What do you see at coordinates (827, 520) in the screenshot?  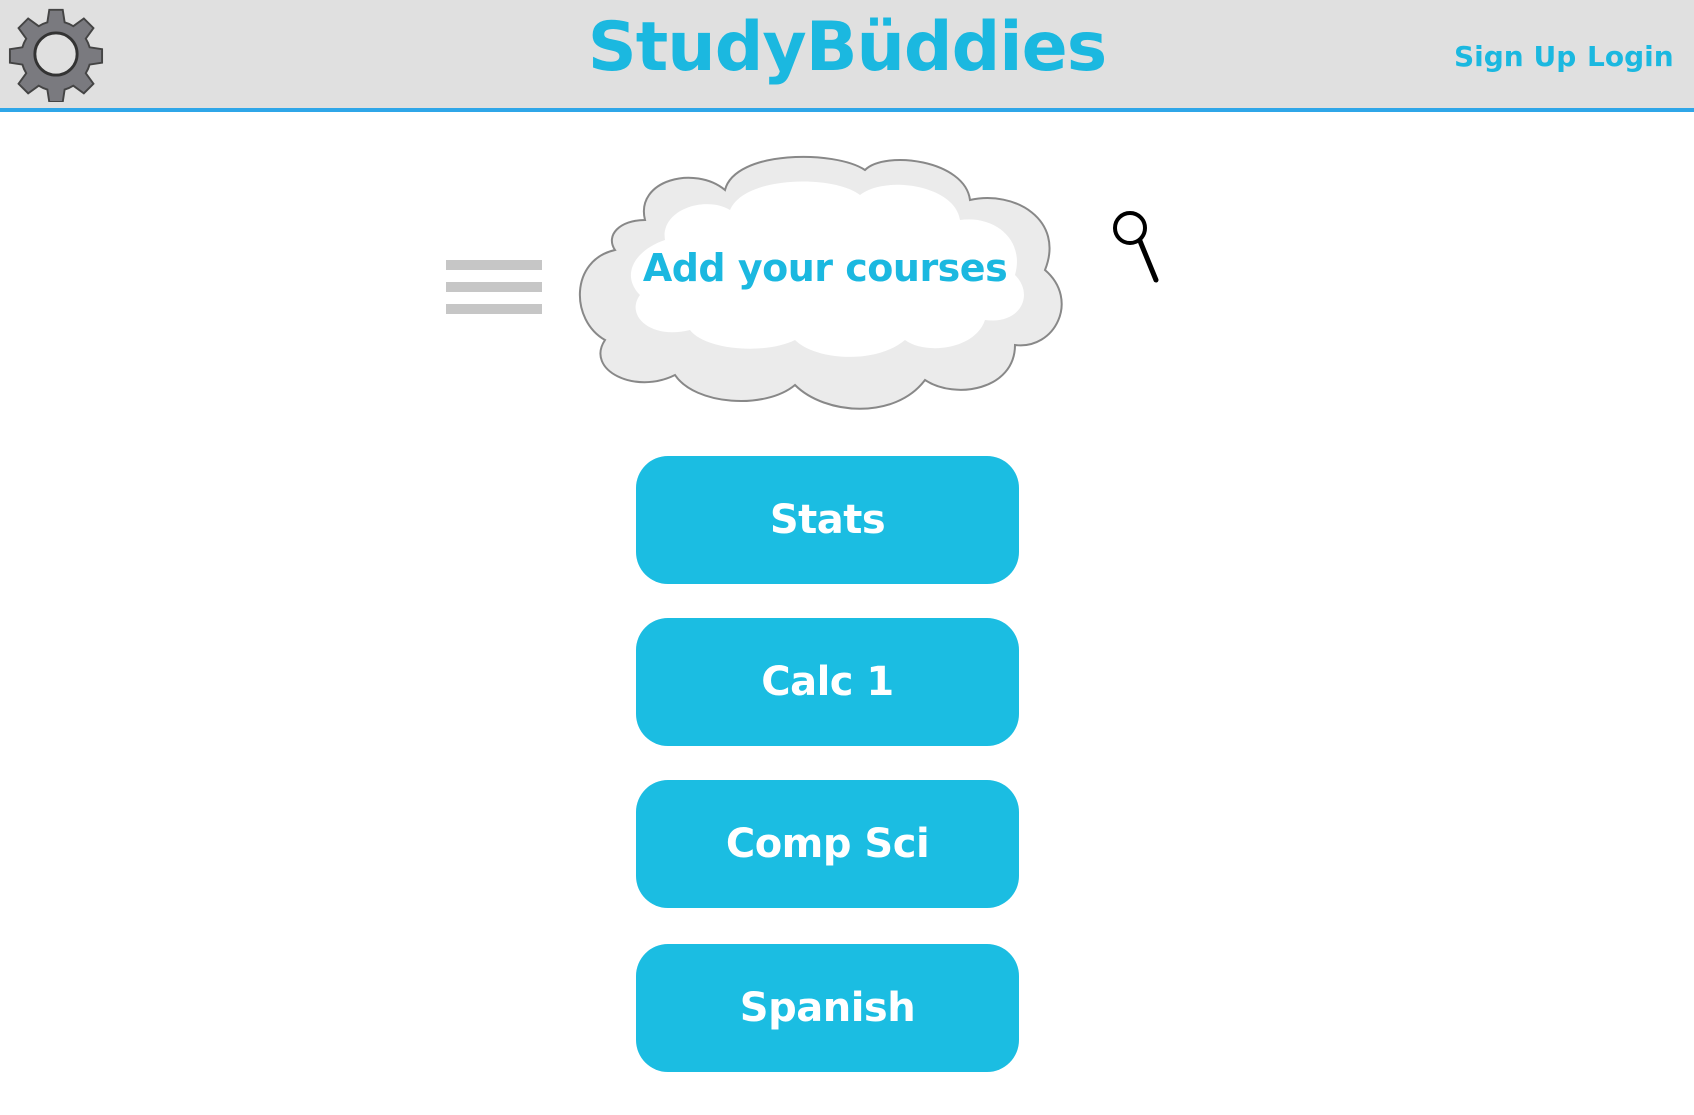 I see `course-button-stats: Stats` at bounding box center [827, 520].